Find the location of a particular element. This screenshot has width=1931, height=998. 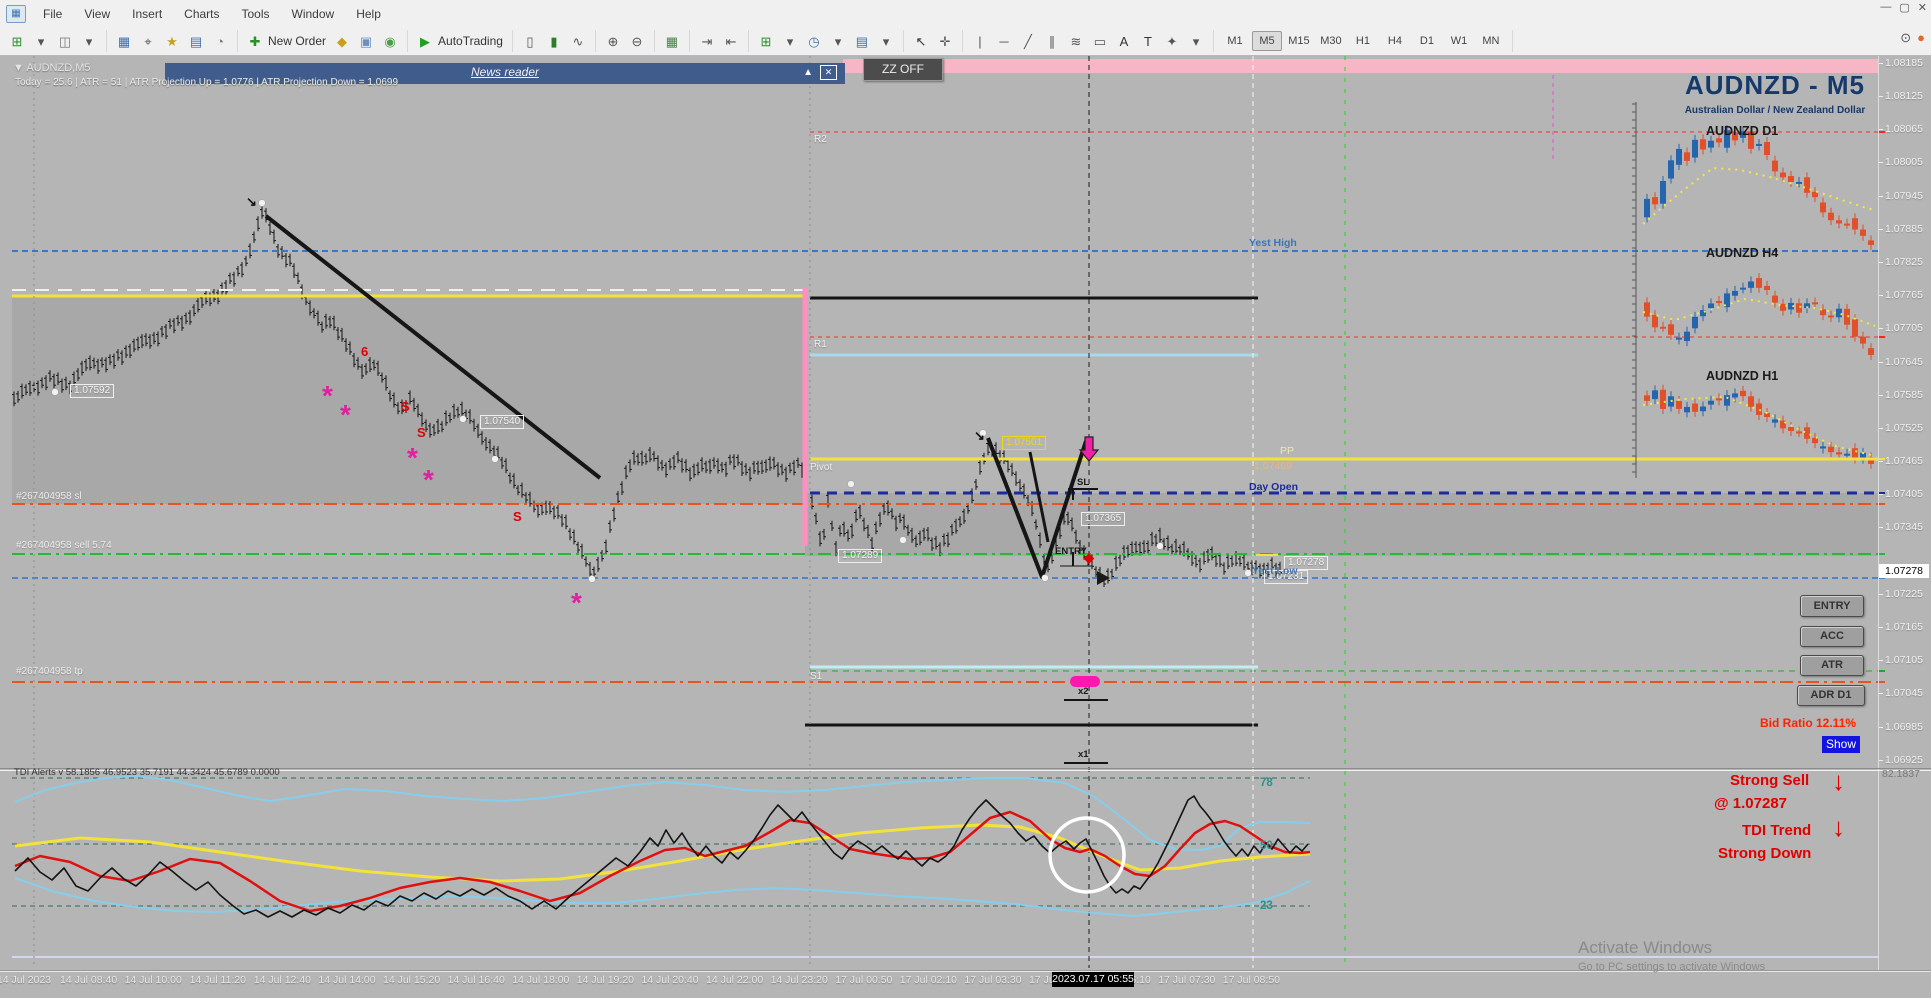

periods-icon: ◷ is located at coordinates (814, 41).